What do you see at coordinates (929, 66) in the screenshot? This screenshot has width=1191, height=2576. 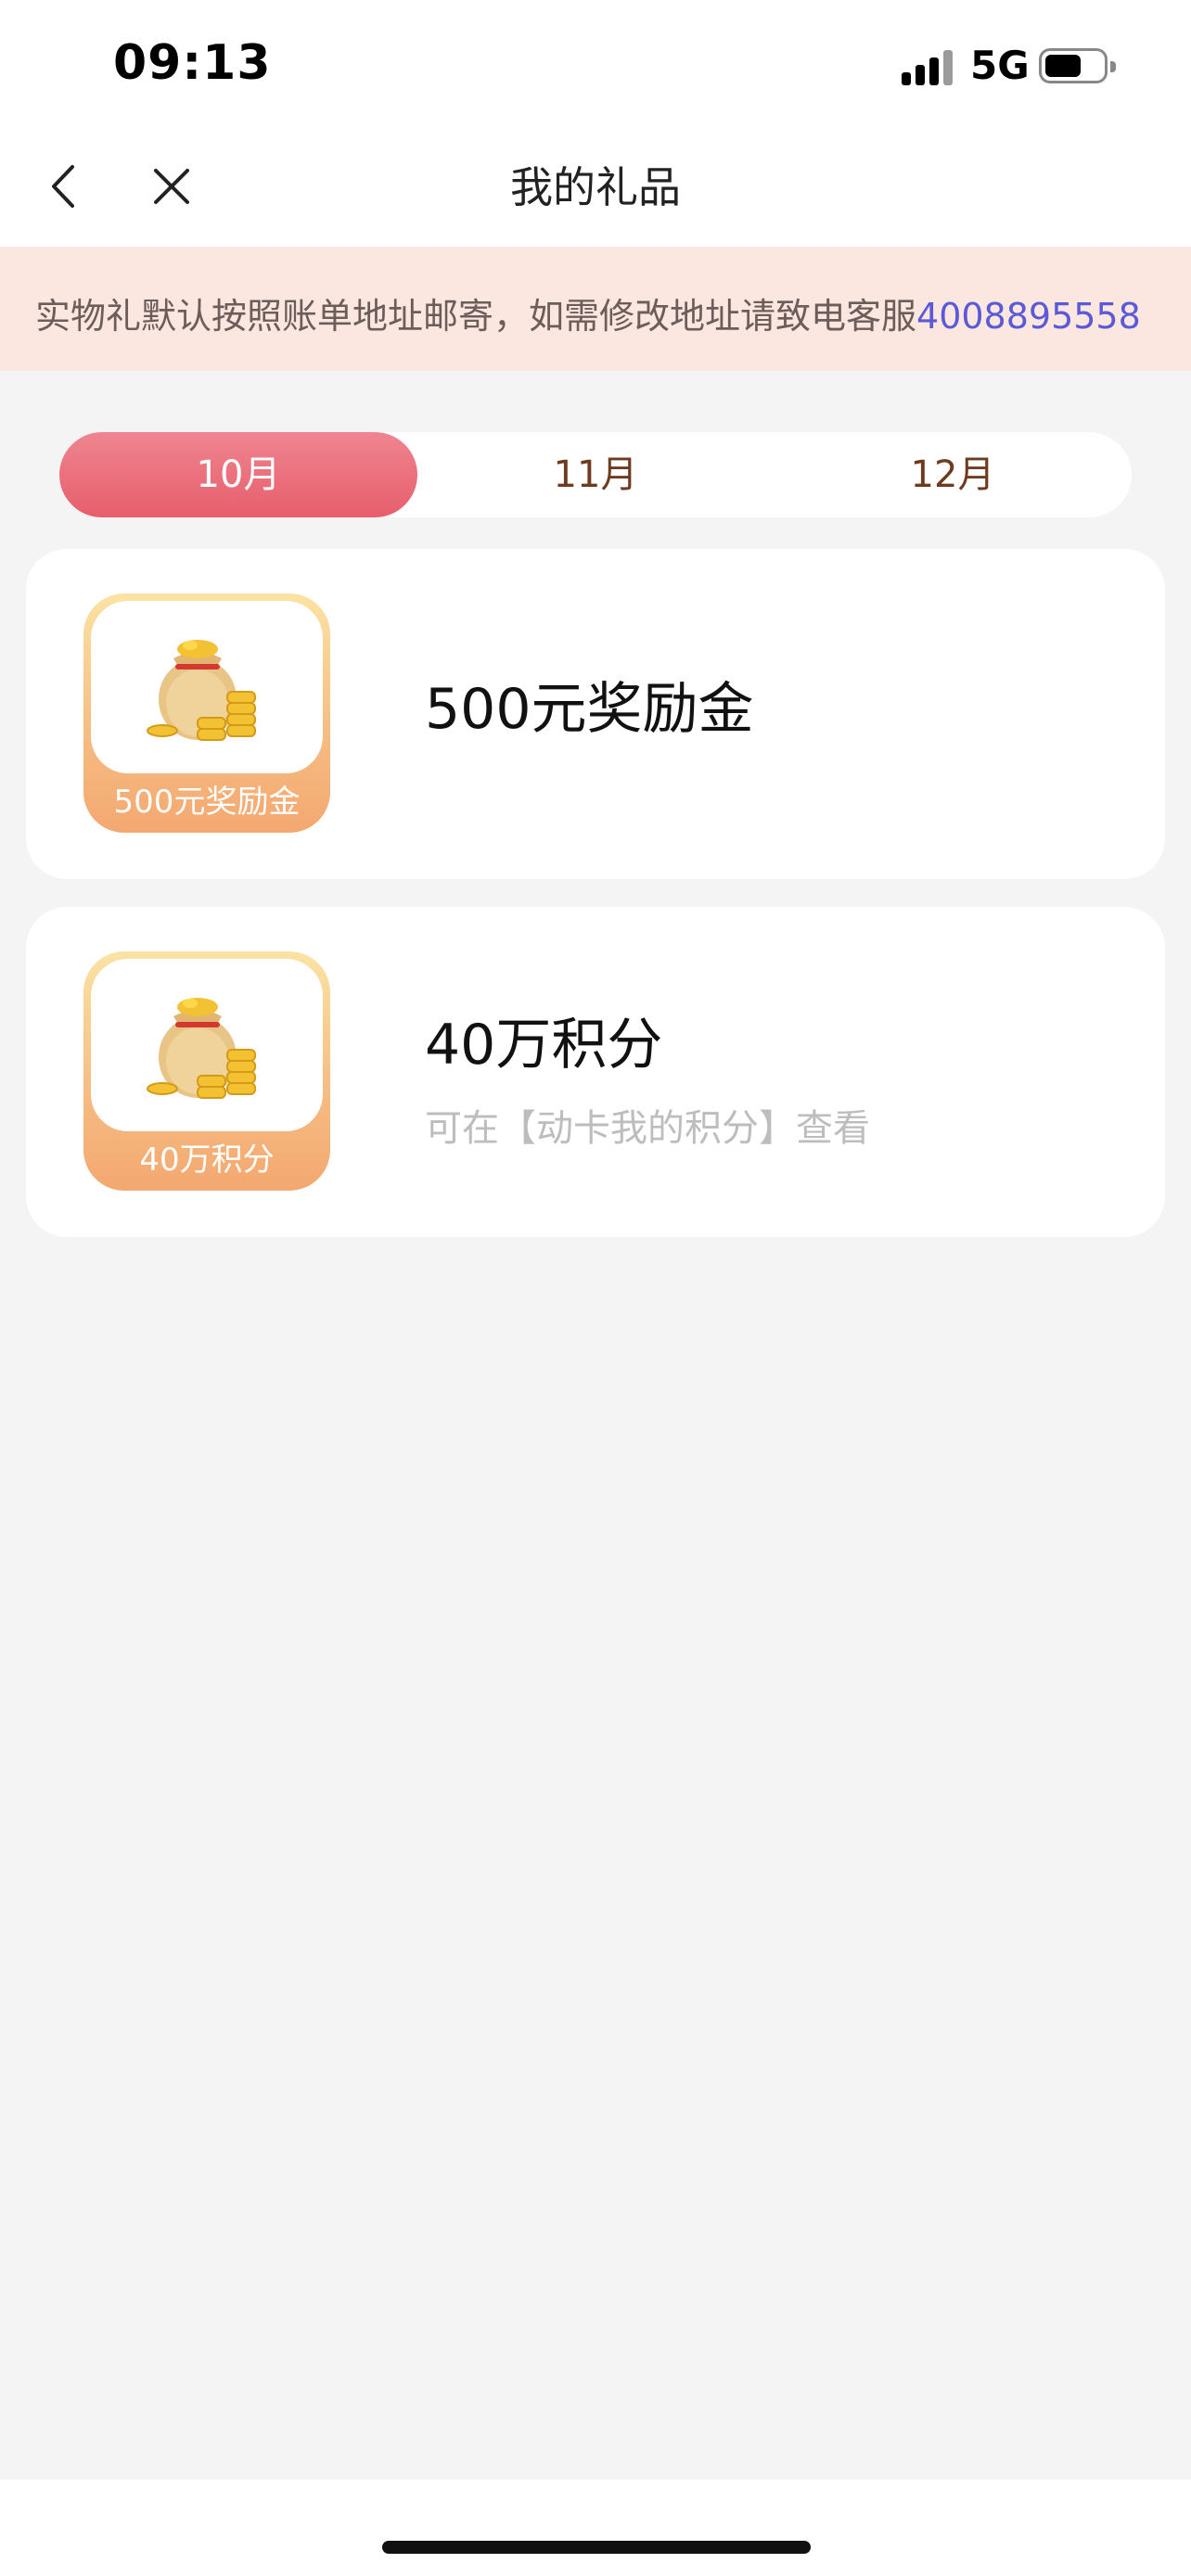 I see `signal-icon` at bounding box center [929, 66].